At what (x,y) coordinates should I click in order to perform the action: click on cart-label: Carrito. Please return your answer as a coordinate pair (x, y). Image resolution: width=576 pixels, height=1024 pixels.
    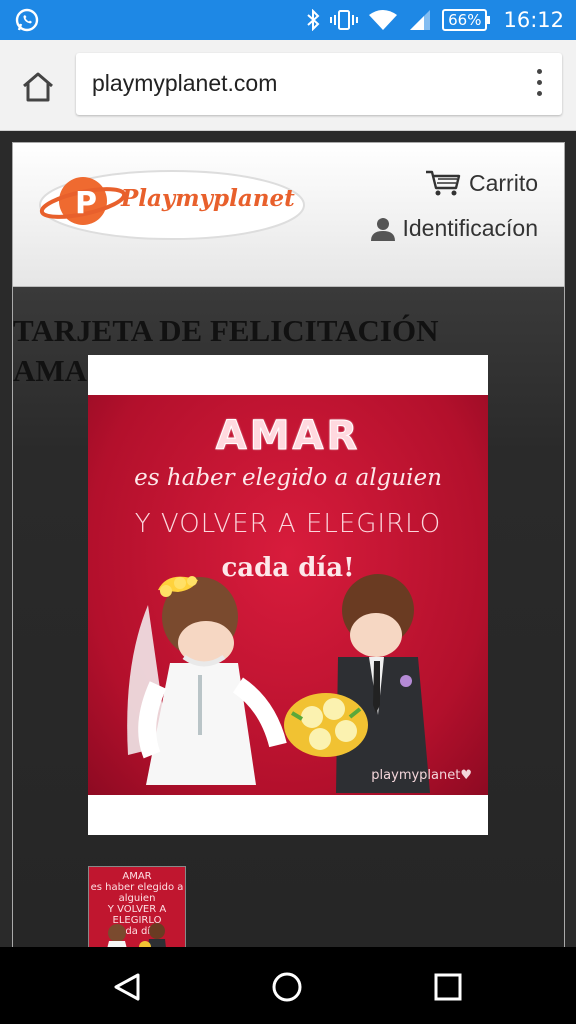
    Looking at the image, I should click on (503, 182).